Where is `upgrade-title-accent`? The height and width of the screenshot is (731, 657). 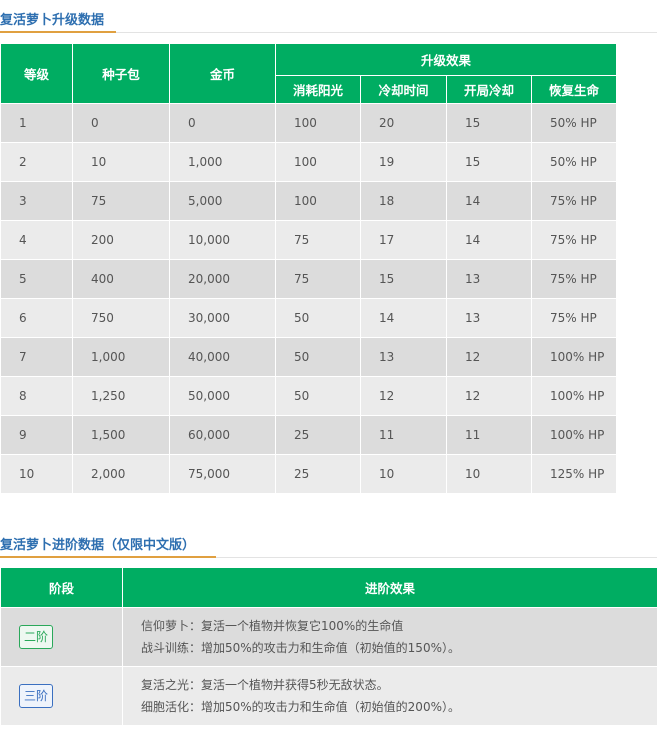
upgrade-title-accent is located at coordinates (58, 32).